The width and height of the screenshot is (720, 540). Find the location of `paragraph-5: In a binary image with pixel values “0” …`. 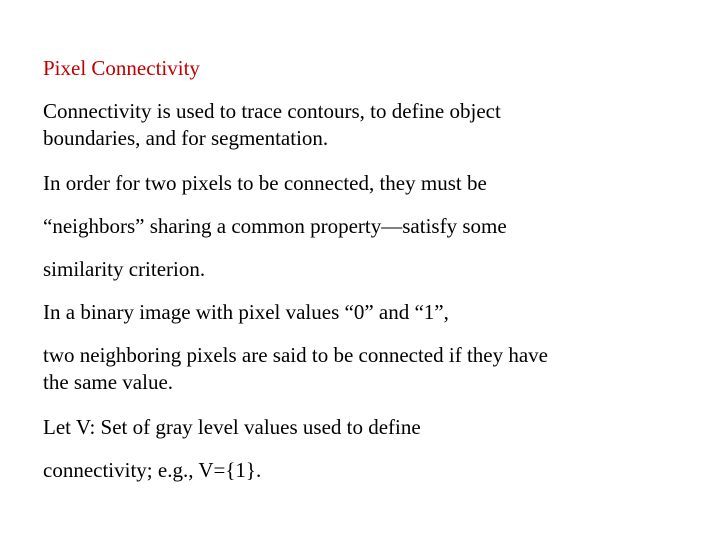

paragraph-5: In a binary image with pixel values “0” … is located at coordinates (246, 312).